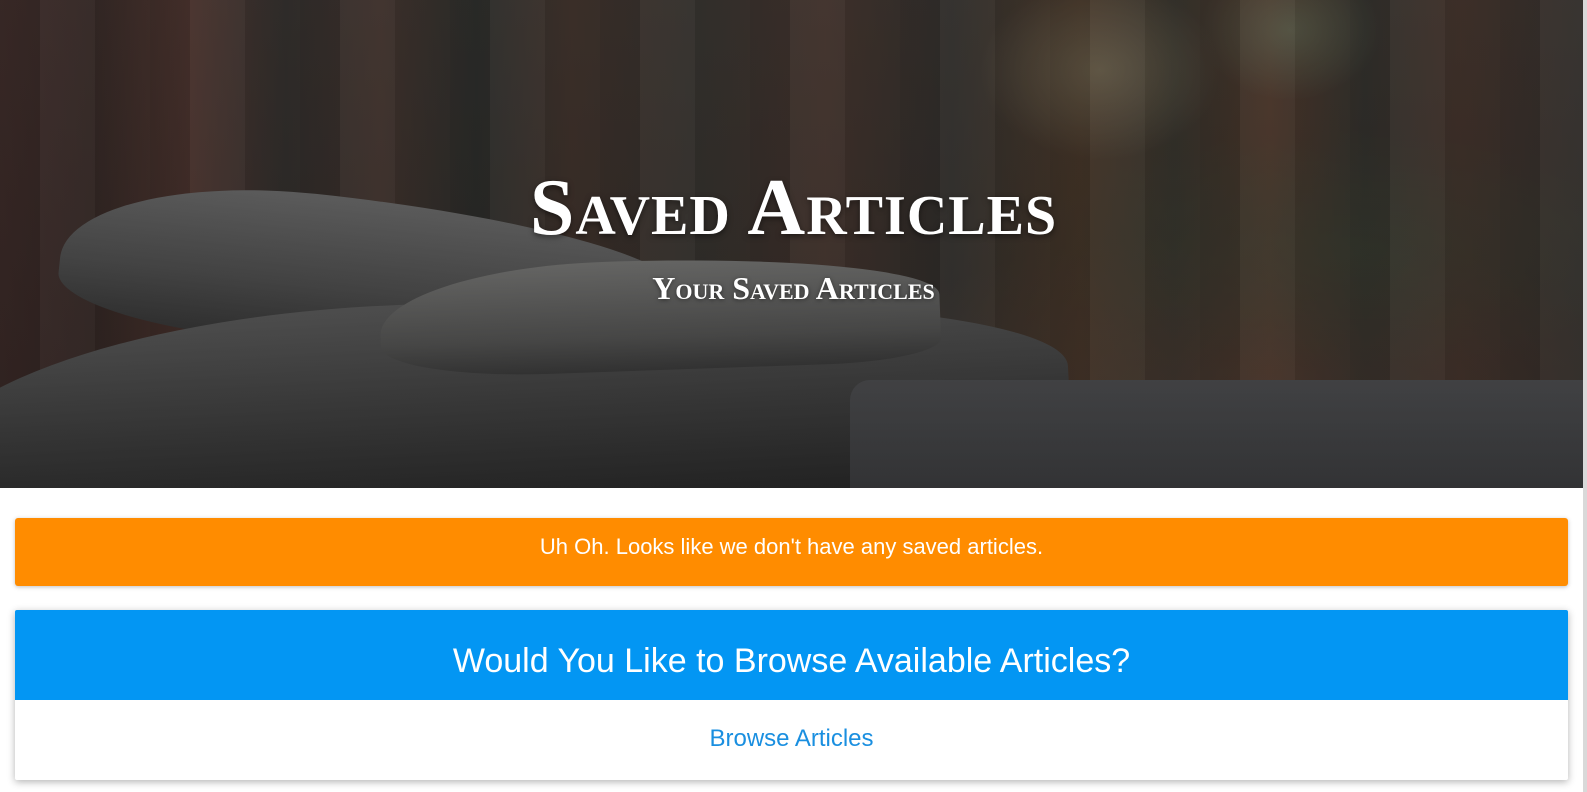 The image size is (1587, 792). Describe the element at coordinates (793, 288) in the screenshot. I see `page-subtitle: Your Saved Articles` at that location.